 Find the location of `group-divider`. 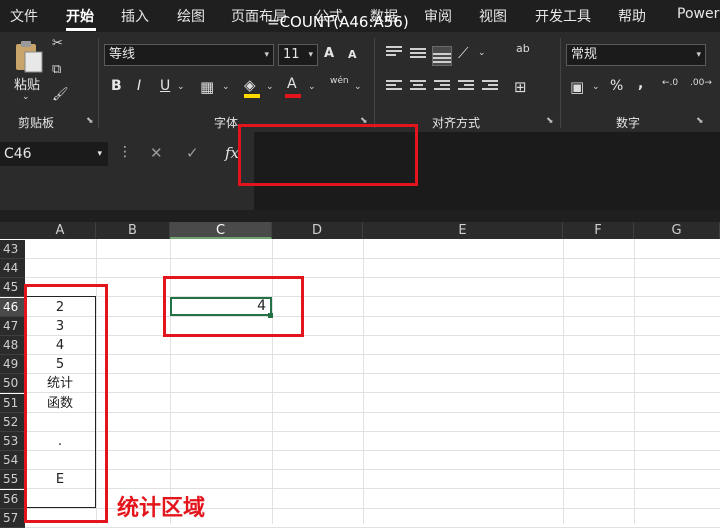

group-divider is located at coordinates (374, 83).